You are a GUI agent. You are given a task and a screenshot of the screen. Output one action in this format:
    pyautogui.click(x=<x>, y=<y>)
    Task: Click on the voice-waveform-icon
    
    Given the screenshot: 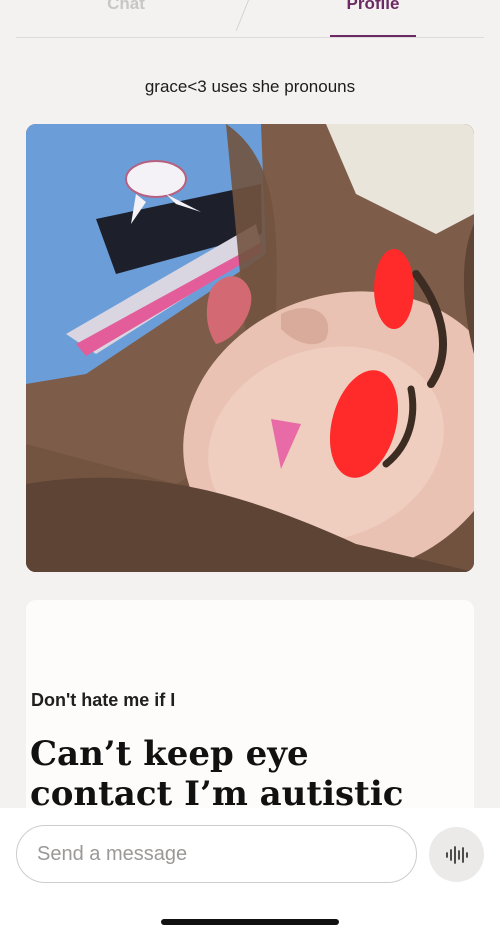 What is the action you would take?
    pyautogui.click(x=456, y=854)
    